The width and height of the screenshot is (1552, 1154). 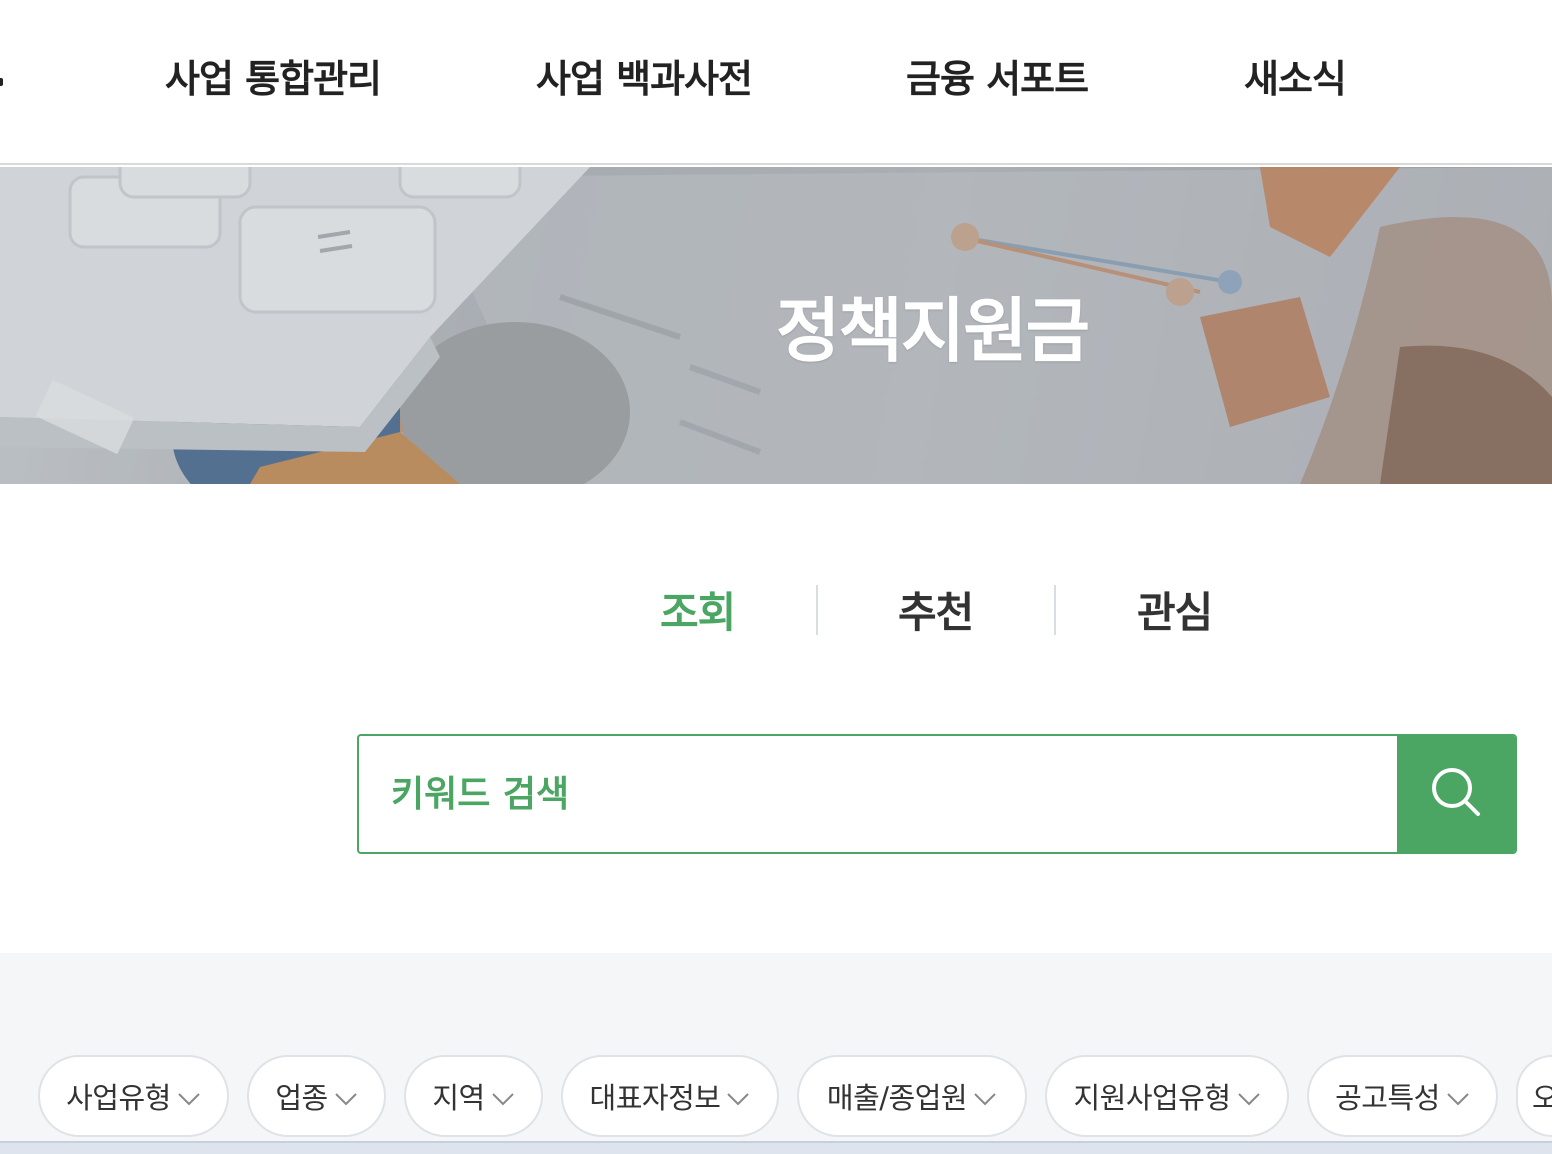 What do you see at coordinates (776, 82) in the screenshot?
I see `top-navigation: 사업 통합관리 사업 백과사전 금융 서포트 새소식` at bounding box center [776, 82].